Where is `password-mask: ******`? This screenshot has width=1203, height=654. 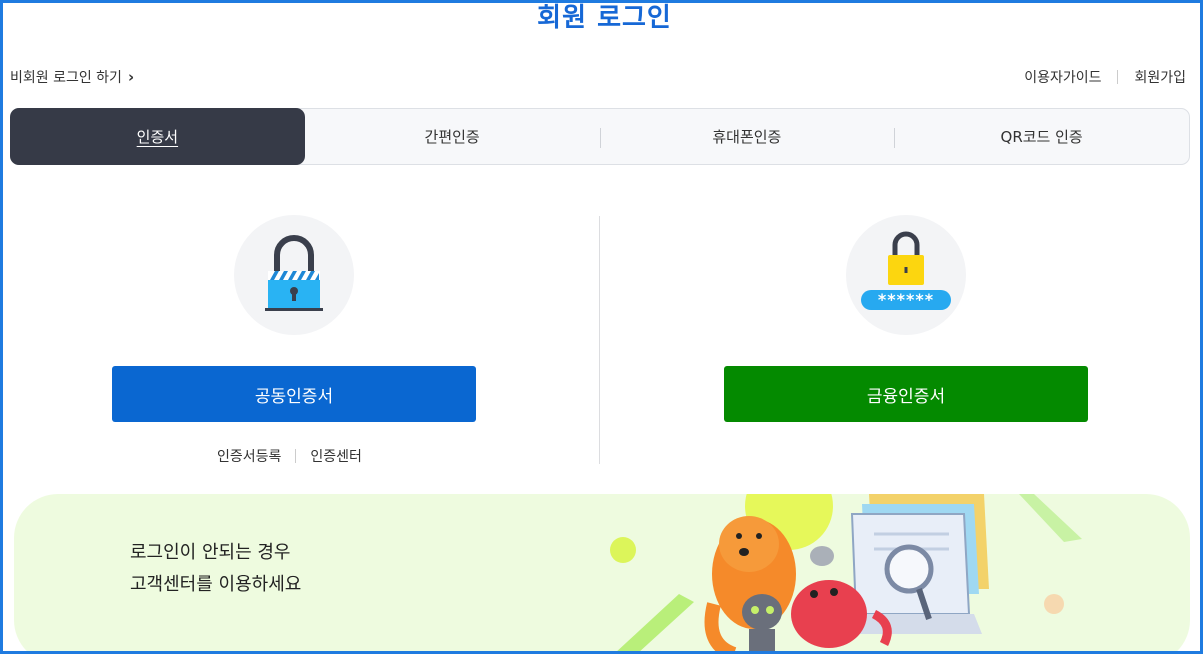
password-mask: ****** is located at coordinates (906, 299).